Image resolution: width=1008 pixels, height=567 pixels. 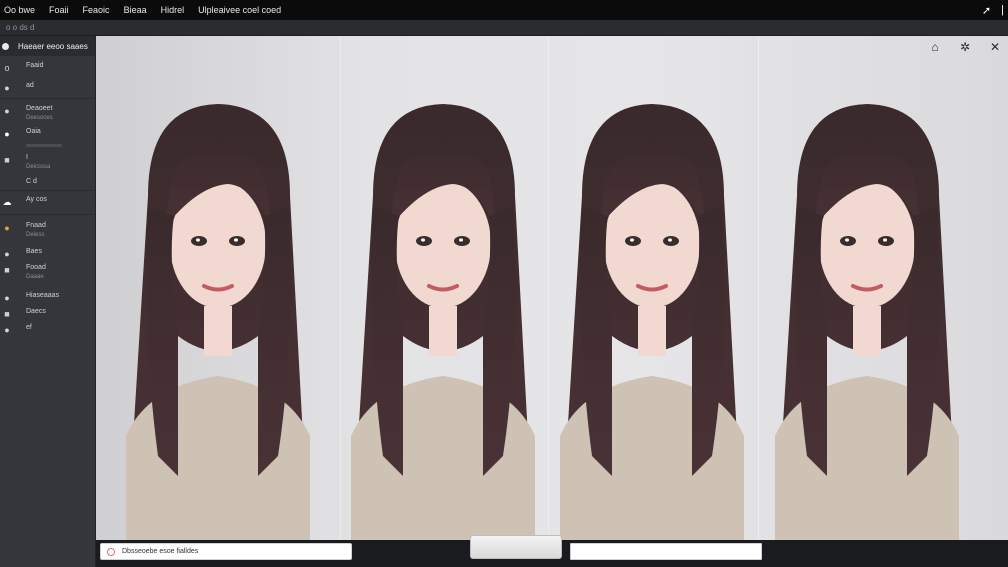 What do you see at coordinates (7, 201) in the screenshot?
I see `cloud-icon: ☁` at bounding box center [7, 201].